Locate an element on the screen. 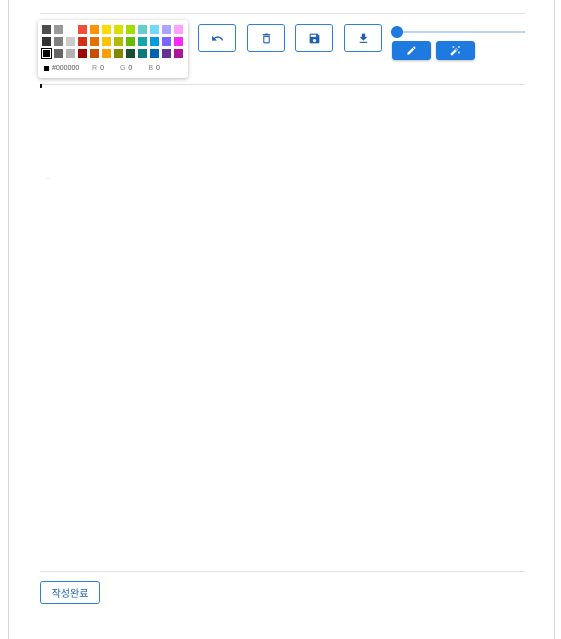  undo-button is located at coordinates (217, 38).